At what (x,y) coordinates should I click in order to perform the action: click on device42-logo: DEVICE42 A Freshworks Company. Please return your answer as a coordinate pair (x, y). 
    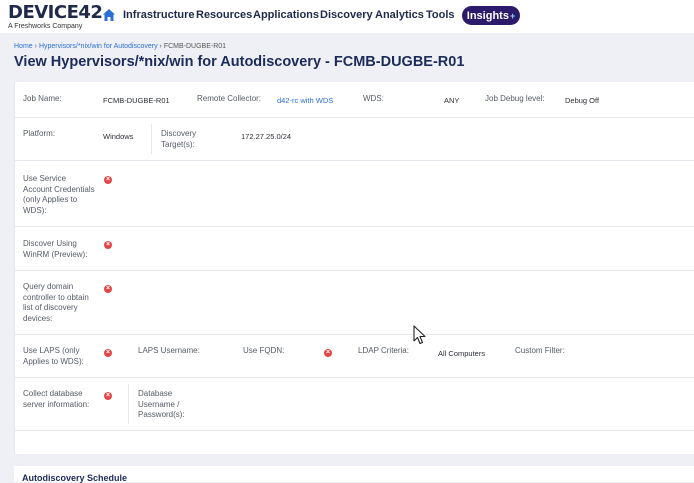
    Looking at the image, I should click on (55, 16).